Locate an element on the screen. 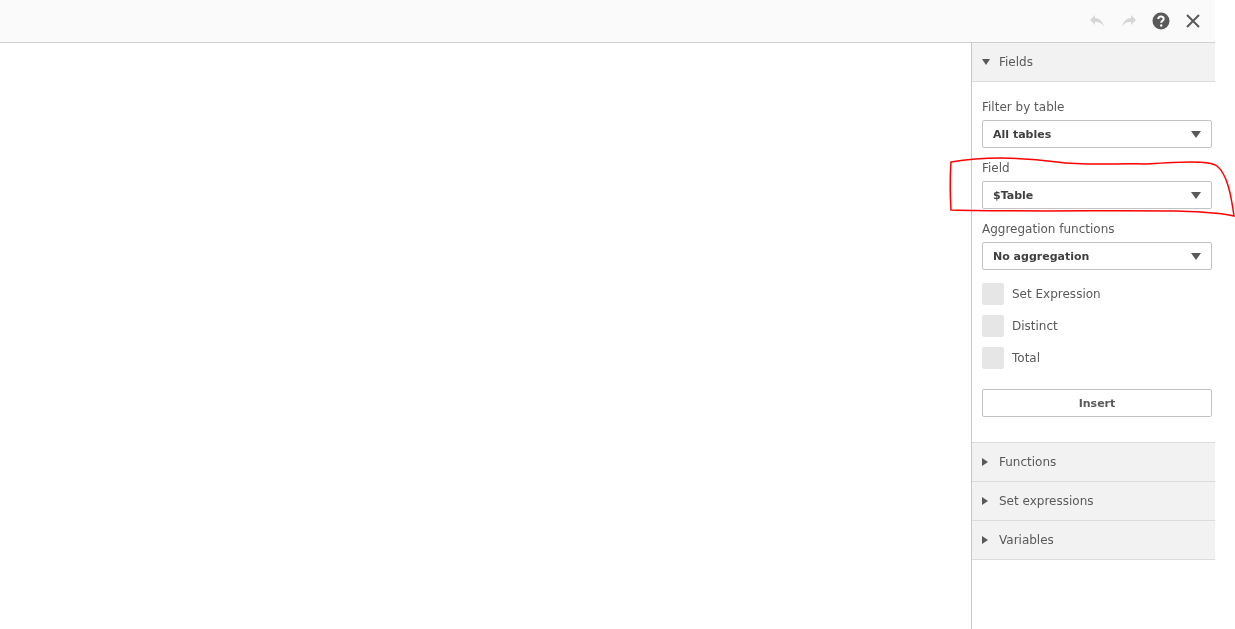 This screenshot has width=1235, height=629. section-header: Functions is located at coordinates (1093, 462).